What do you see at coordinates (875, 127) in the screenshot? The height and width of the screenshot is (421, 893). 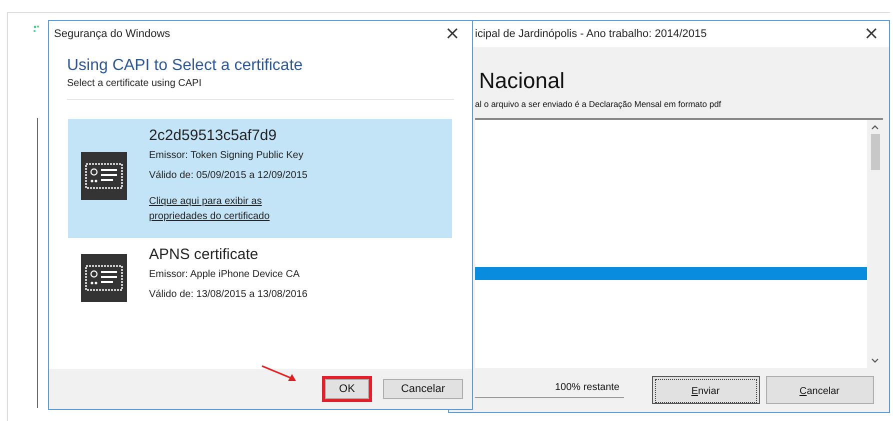 I see `scroll-up-icon` at bounding box center [875, 127].